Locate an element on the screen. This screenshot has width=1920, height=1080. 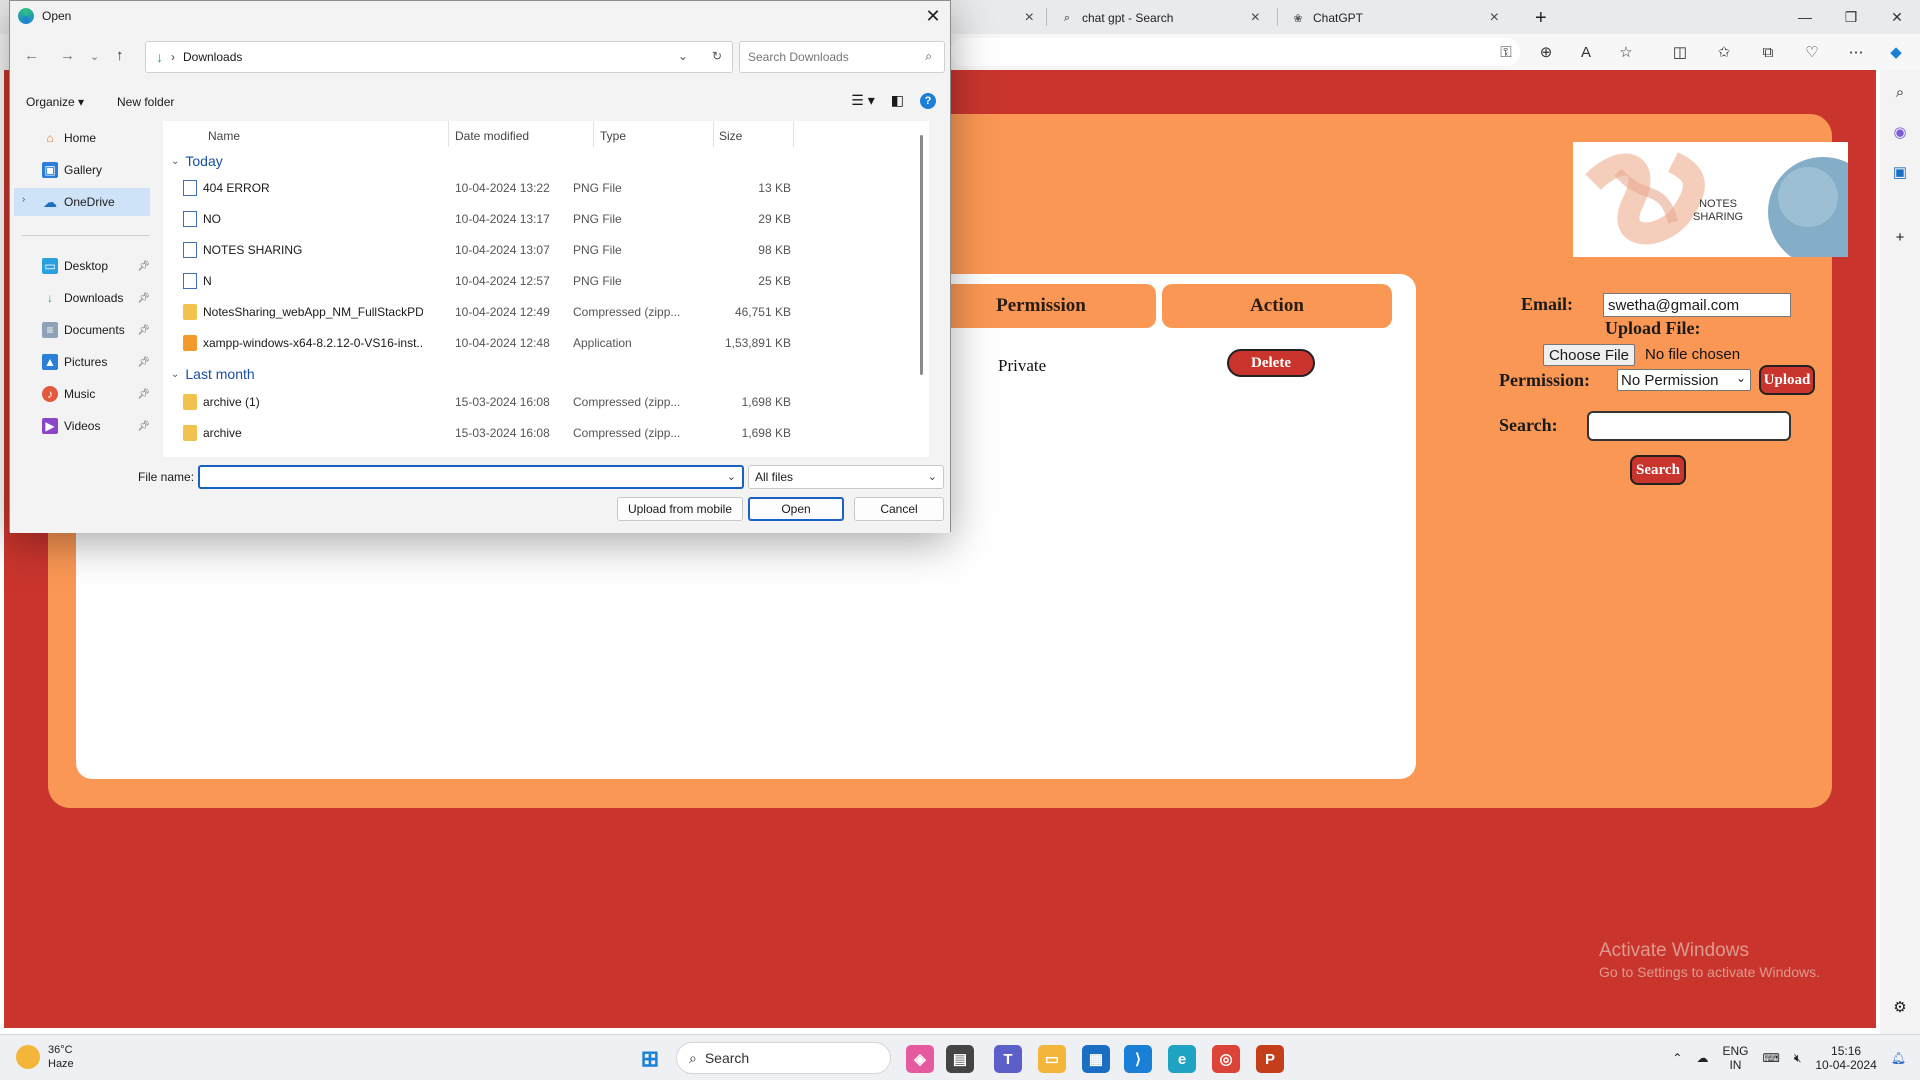
language-indicator: ENG IN is located at coordinates (1735, 1058).